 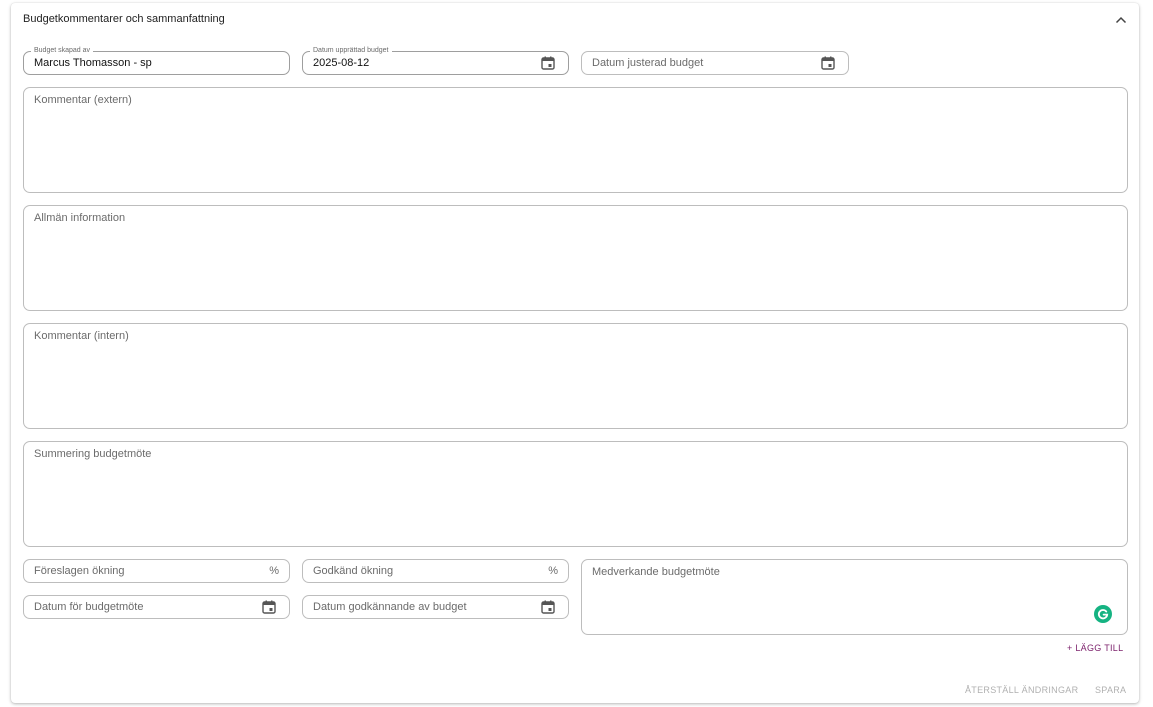 What do you see at coordinates (656, 572) in the screenshot?
I see `meeting-participants-placeholder: Medverkande budgetmöte` at bounding box center [656, 572].